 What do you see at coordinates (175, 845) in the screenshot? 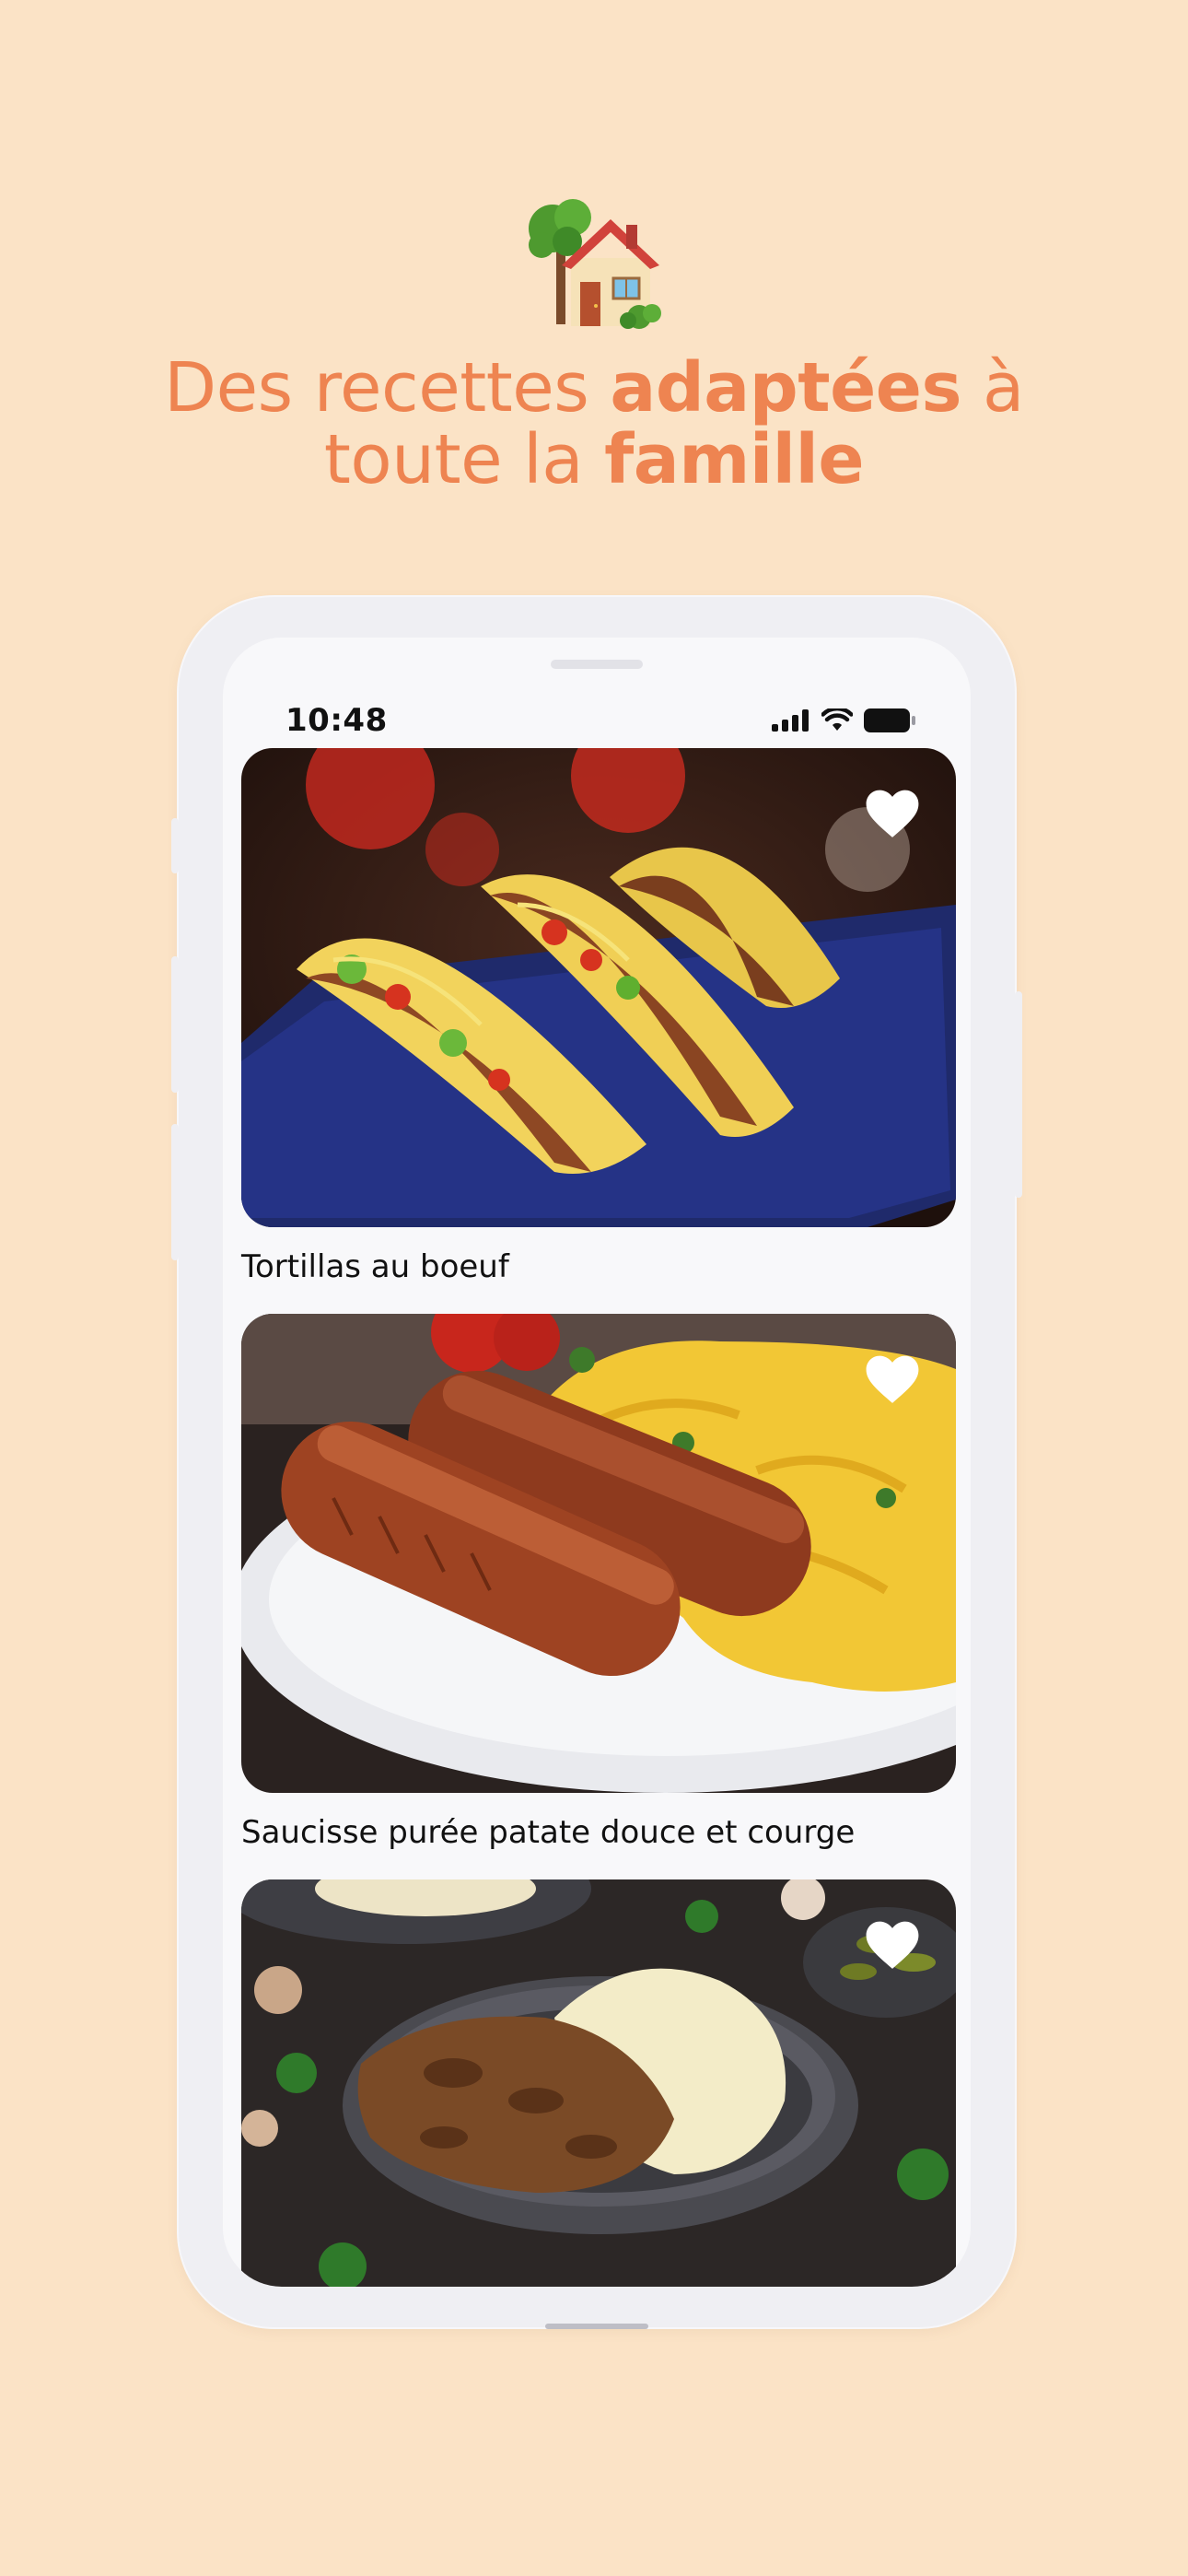
I see `mute-switch` at bounding box center [175, 845].